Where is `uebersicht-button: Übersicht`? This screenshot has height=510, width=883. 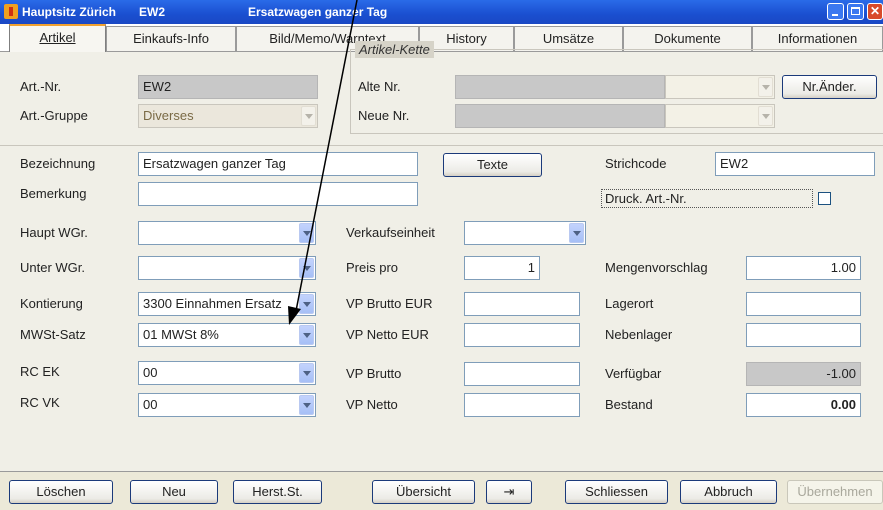
uebersicht-button: Übersicht is located at coordinates (423, 492).